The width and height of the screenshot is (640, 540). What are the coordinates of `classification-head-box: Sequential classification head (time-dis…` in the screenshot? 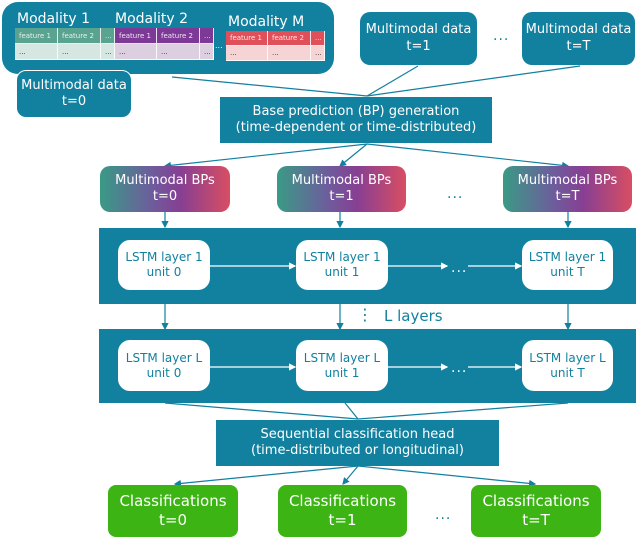 It's located at (357, 443).